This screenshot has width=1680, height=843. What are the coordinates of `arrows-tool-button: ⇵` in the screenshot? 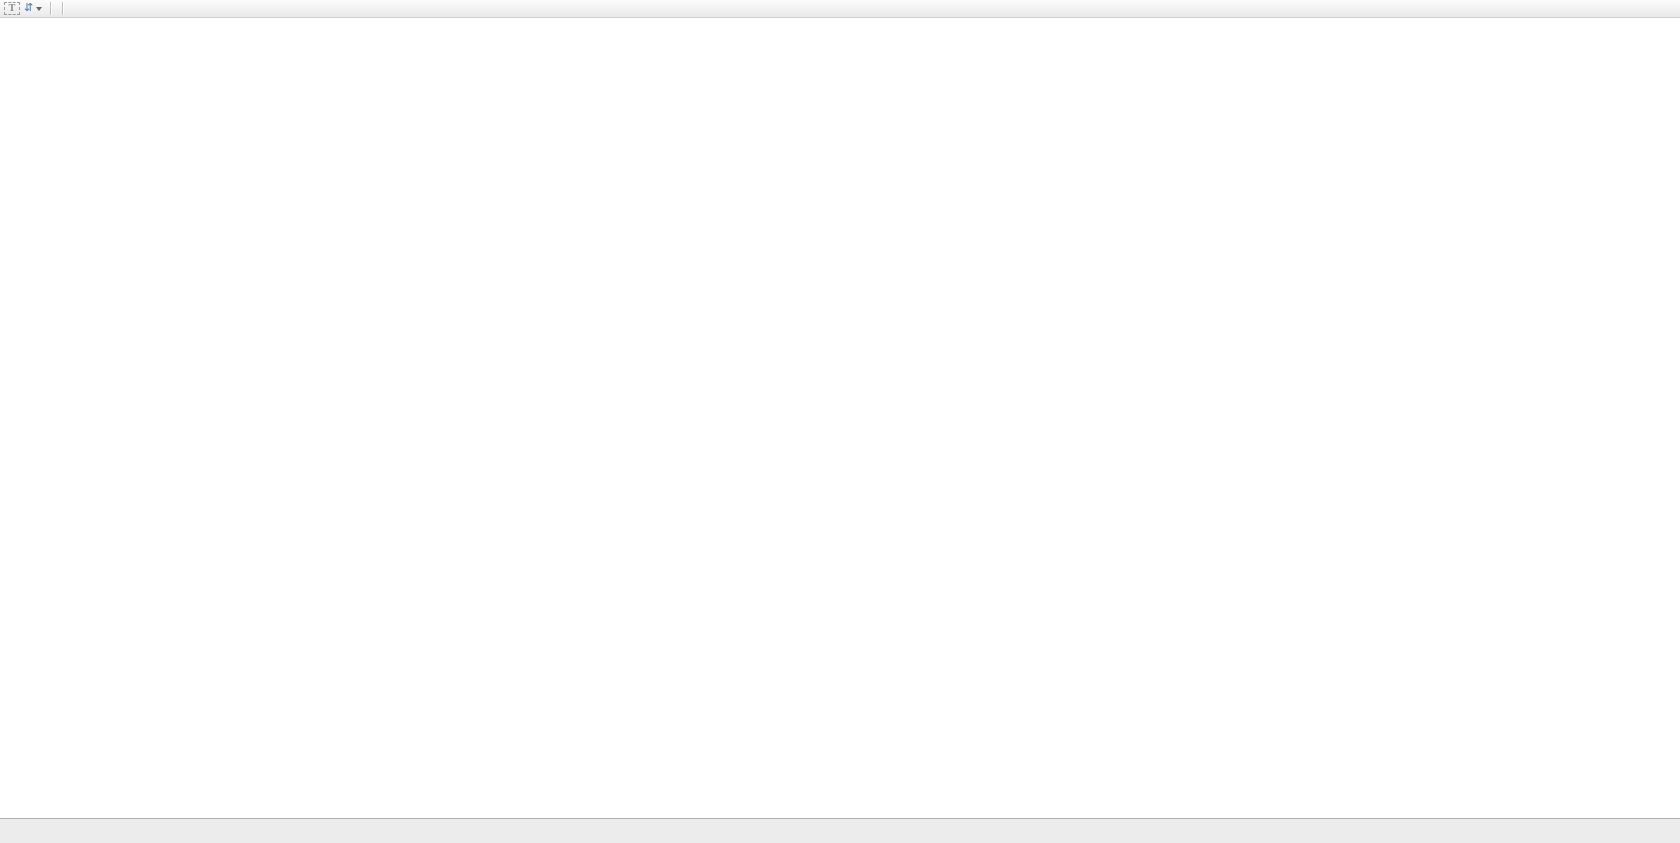 It's located at (33, 8).